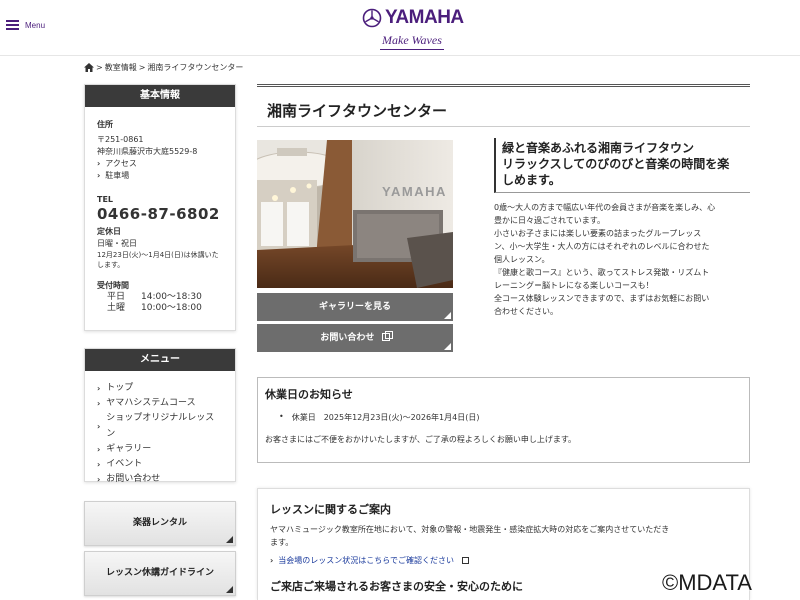 This screenshot has height=600, width=800. Describe the element at coordinates (347, 338) in the screenshot. I see `contact-button-label: お問い合わせ` at that location.